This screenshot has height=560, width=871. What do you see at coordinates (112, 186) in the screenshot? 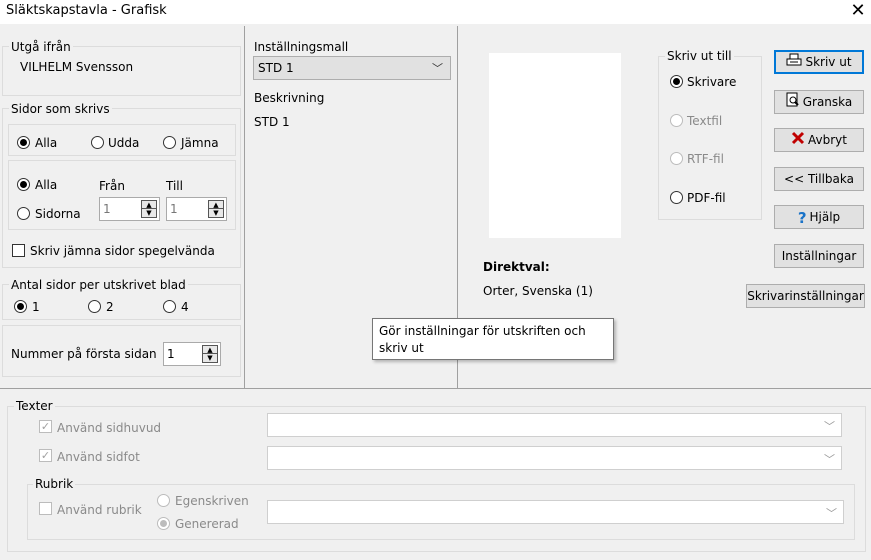
I see `from-label: Från` at bounding box center [112, 186].